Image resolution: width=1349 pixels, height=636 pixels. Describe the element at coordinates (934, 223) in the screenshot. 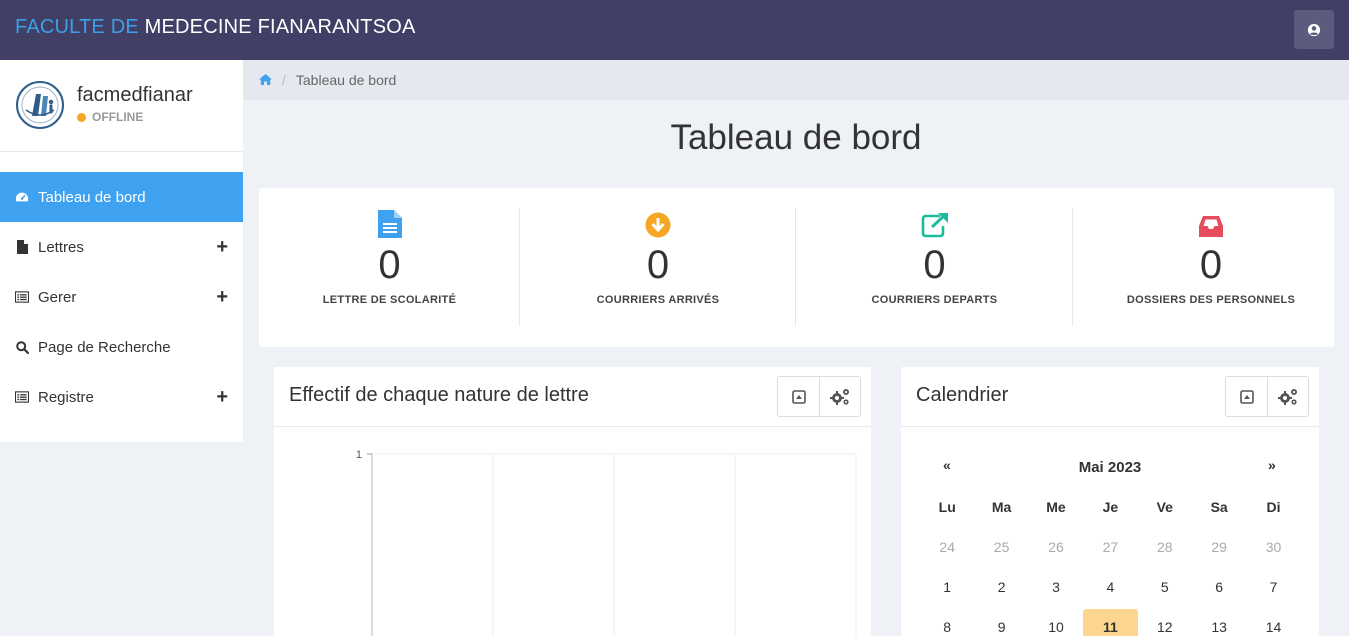

I see `external-link-icon` at that location.